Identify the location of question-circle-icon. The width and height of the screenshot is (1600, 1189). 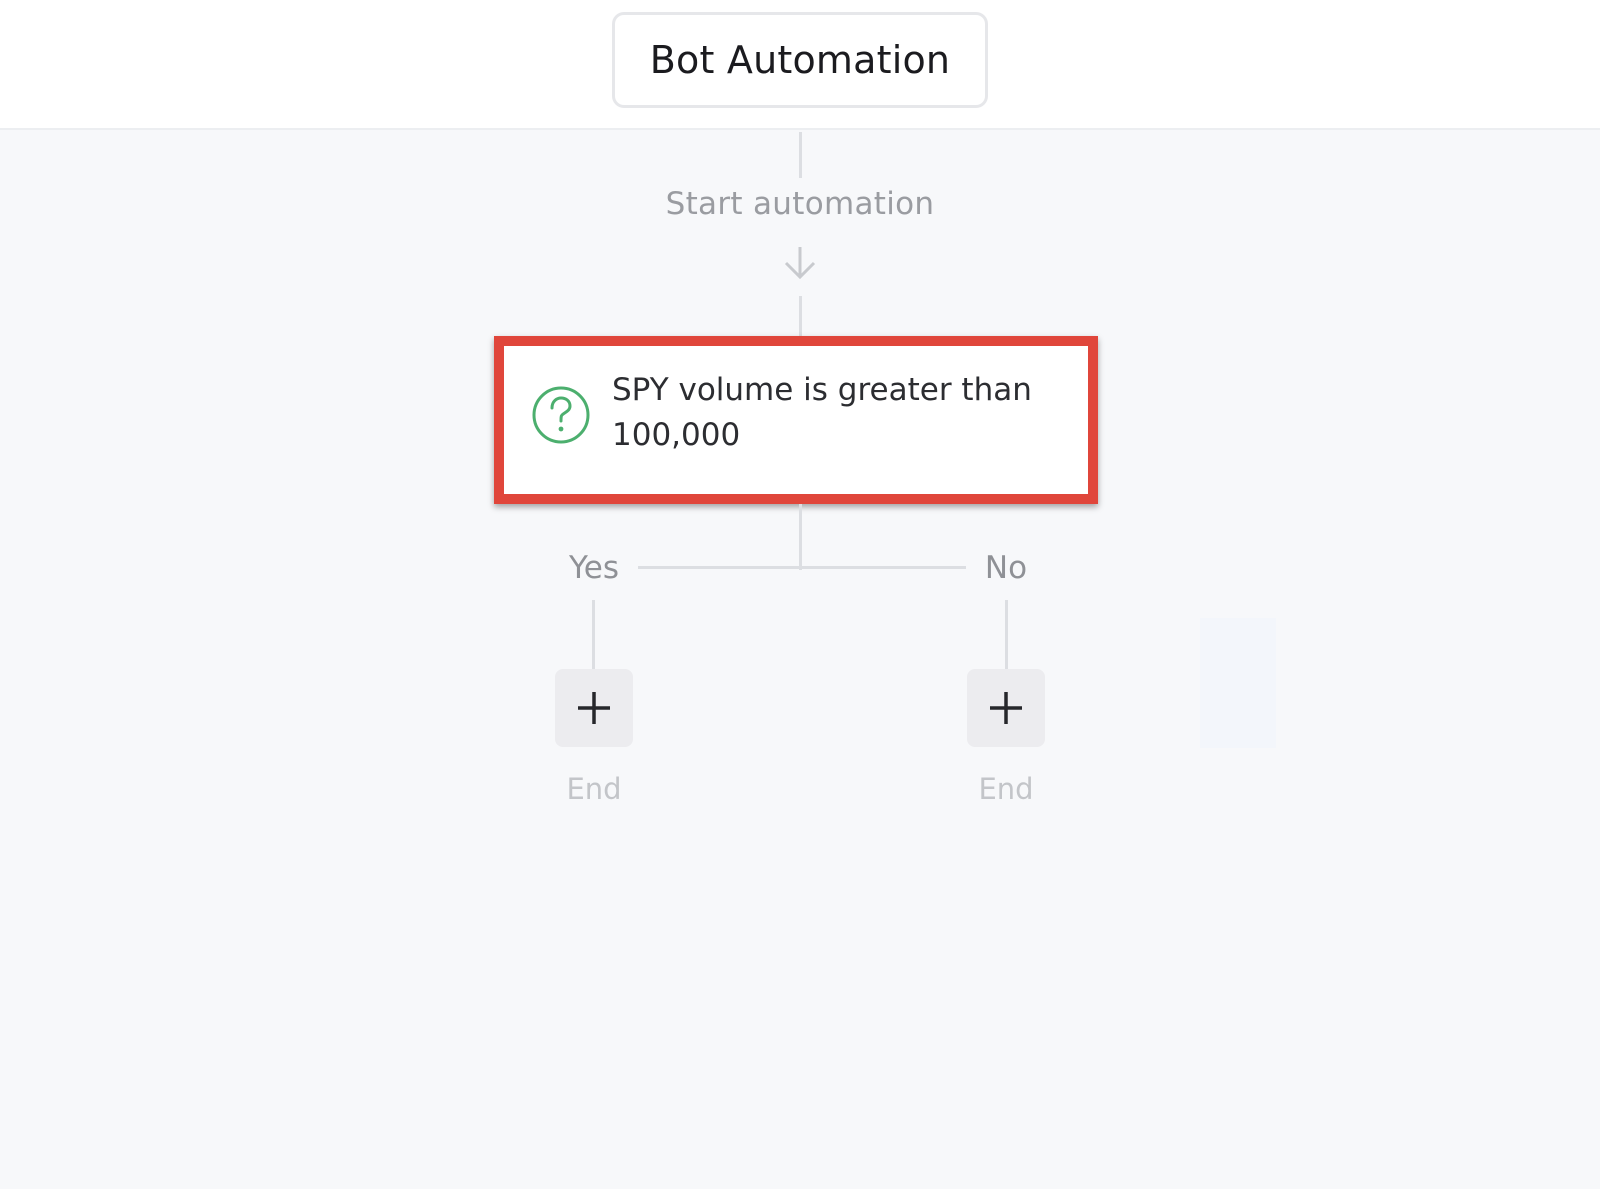
(561, 415).